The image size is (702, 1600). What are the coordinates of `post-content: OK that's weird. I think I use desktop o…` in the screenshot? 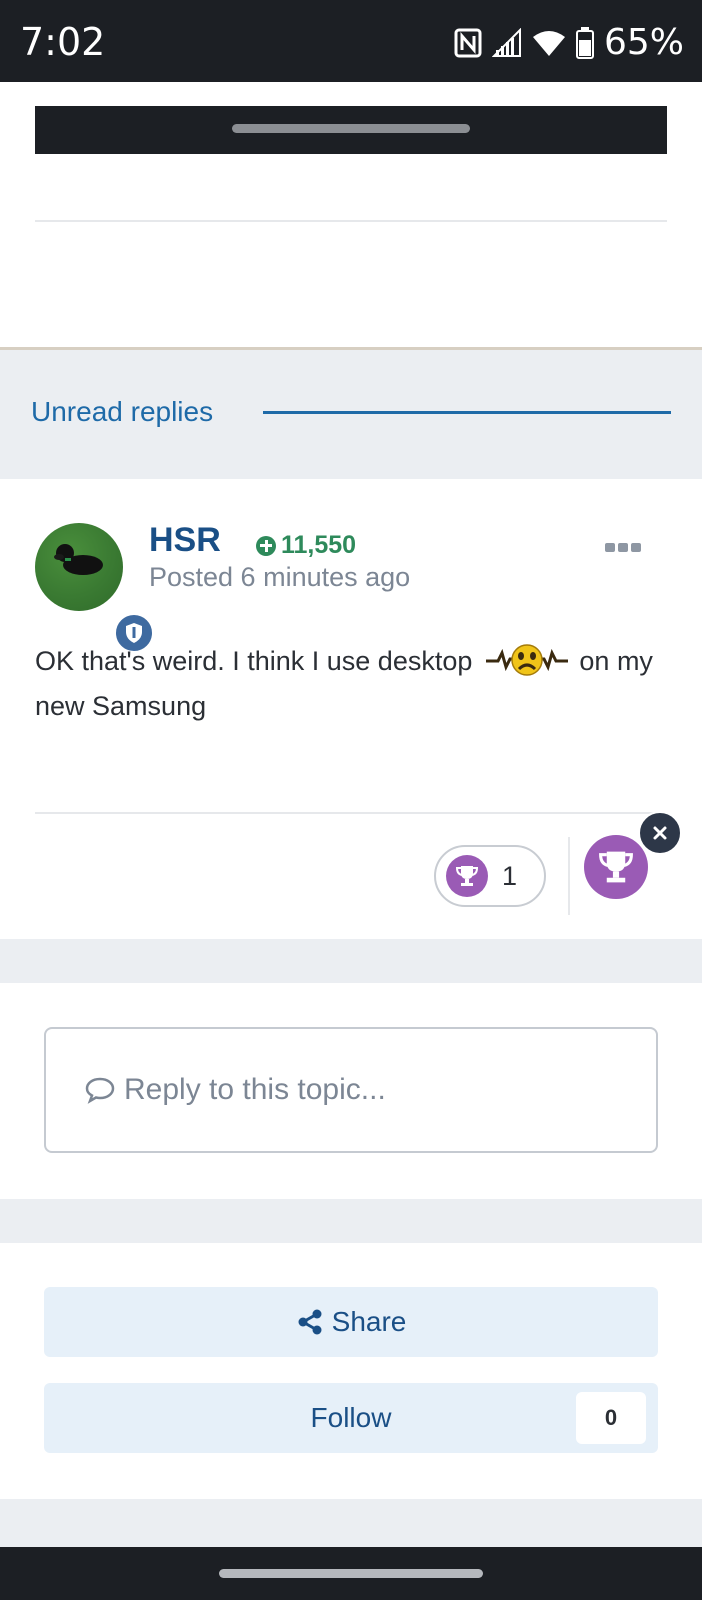 It's located at (355, 684).